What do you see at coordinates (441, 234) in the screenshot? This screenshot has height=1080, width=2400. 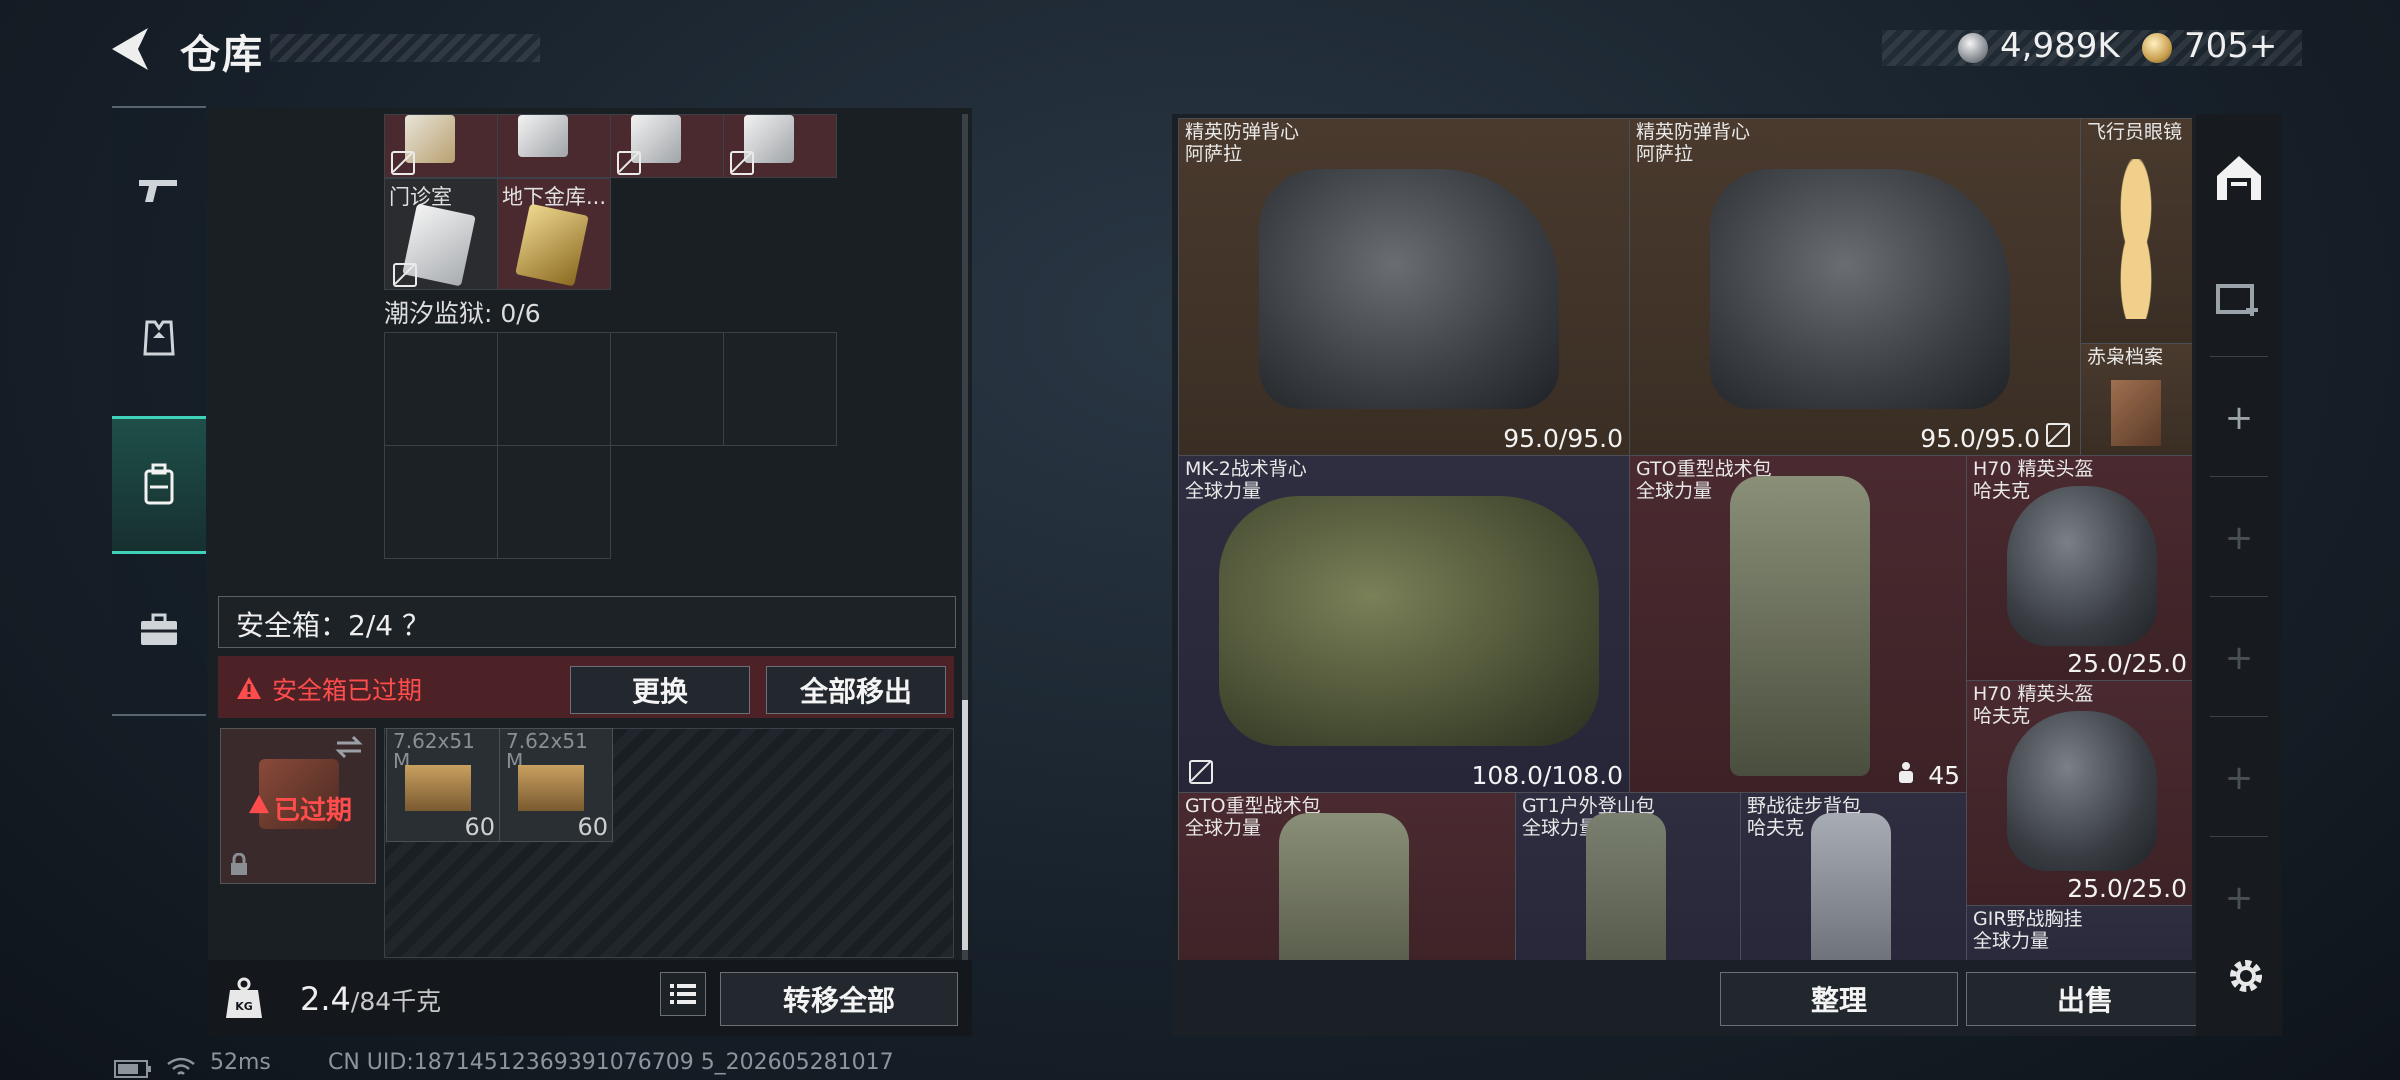 I see `key-slot: 门诊室` at bounding box center [441, 234].